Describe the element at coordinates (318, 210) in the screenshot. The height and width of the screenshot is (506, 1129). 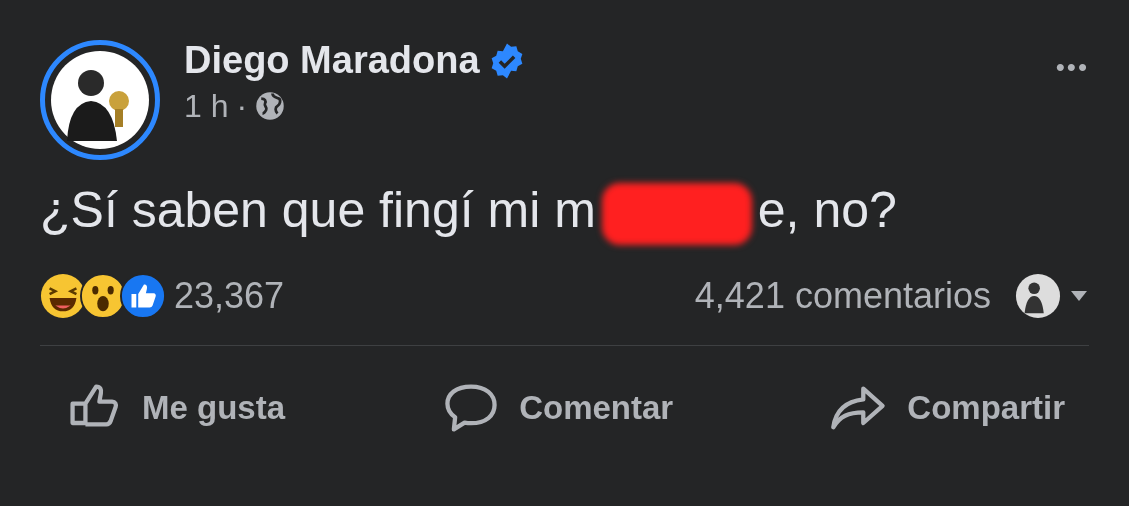
I see `post-text: ¿Sí saben que fingí mi m` at that location.